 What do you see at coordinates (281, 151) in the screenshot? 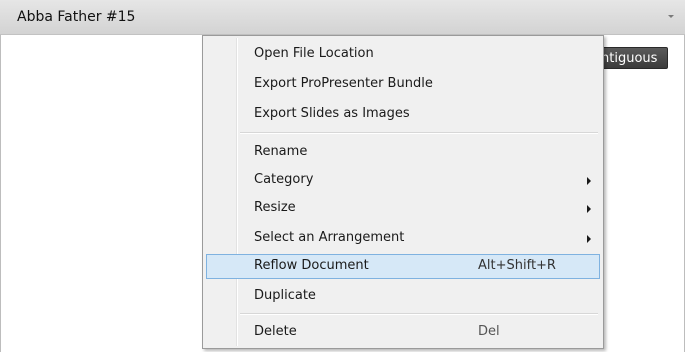
I see `menu-item-label: Rename` at bounding box center [281, 151].